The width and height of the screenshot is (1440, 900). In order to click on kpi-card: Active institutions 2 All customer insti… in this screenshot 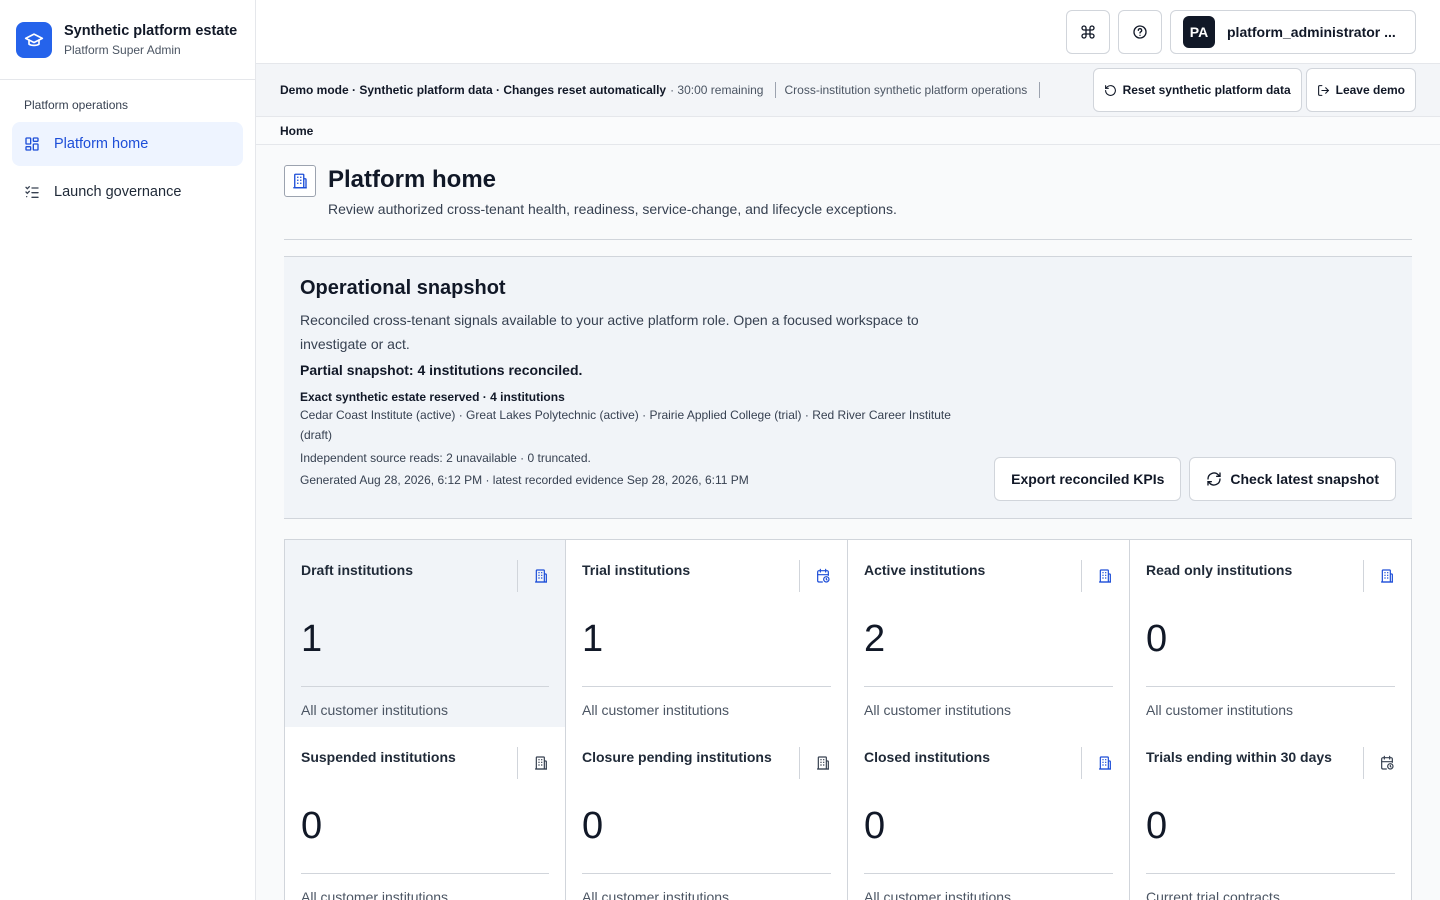, I will do `click(989, 633)`.